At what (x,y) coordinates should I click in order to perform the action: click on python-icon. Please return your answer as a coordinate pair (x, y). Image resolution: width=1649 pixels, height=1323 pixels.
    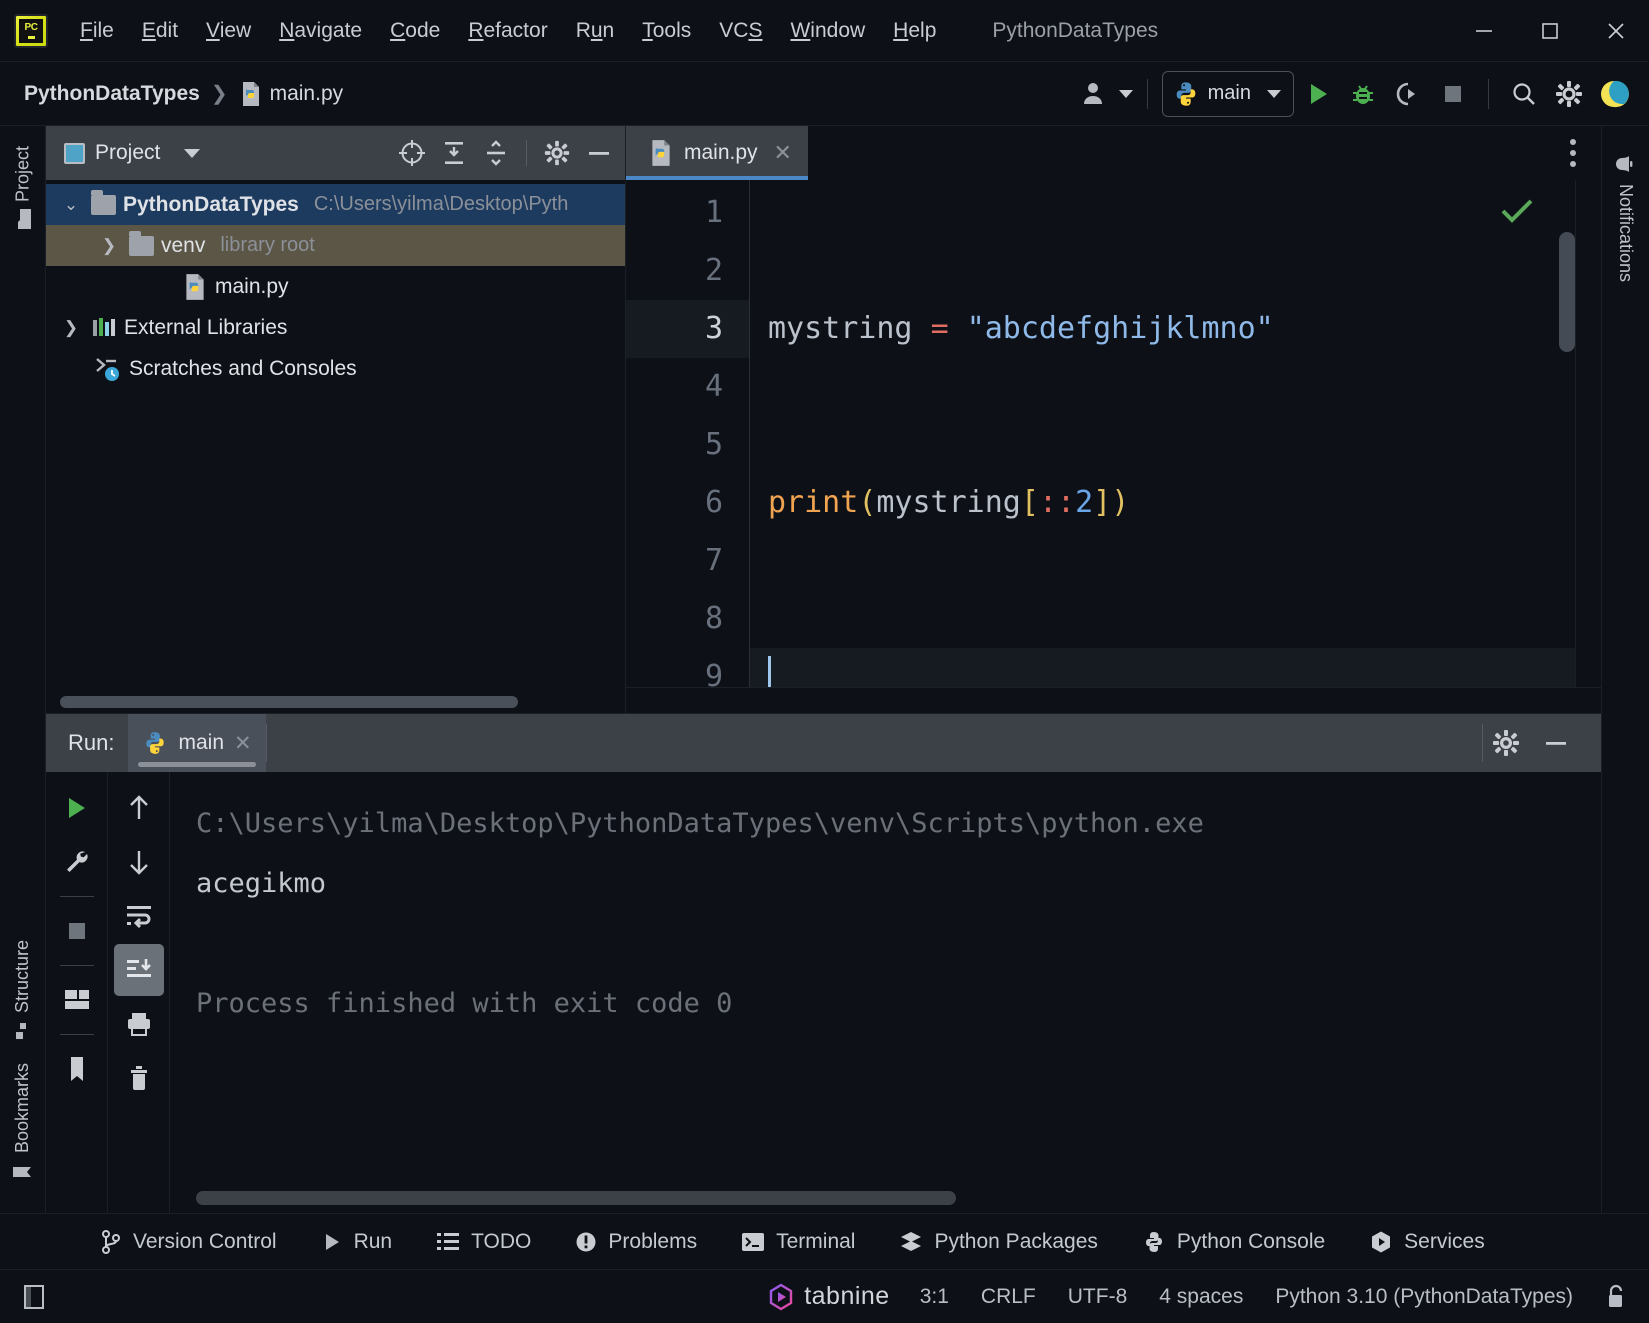
    Looking at the image, I should click on (1153, 1241).